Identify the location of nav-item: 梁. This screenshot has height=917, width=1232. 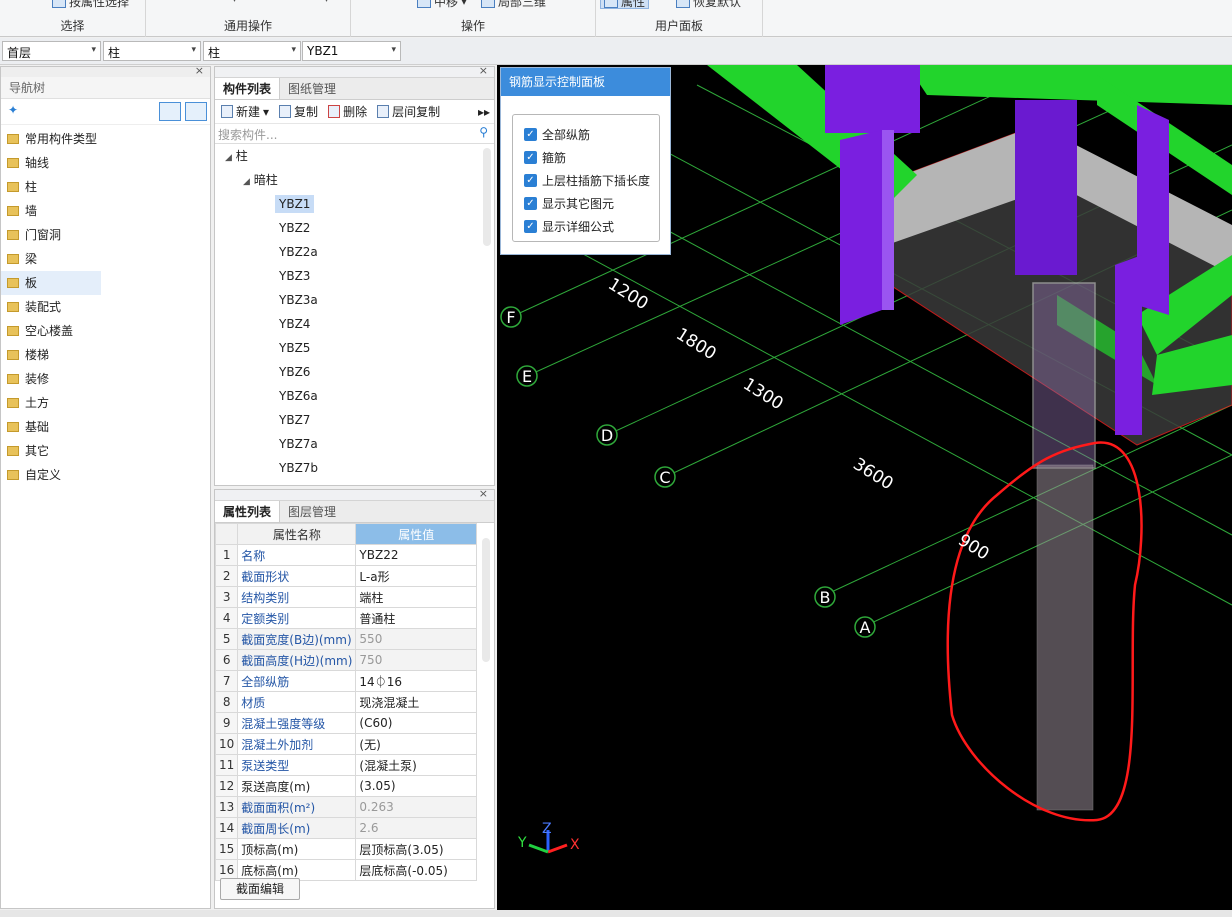
(105, 259).